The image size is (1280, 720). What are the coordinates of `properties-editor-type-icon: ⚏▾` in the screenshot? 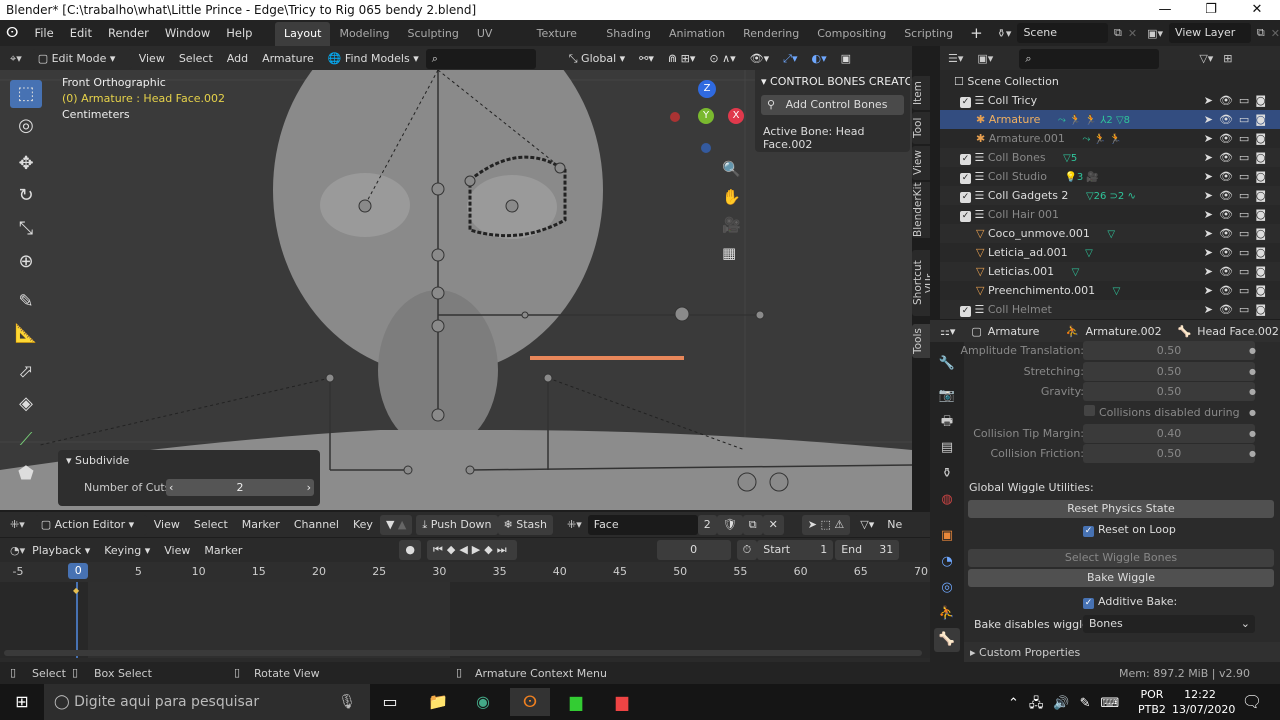 It's located at (947, 331).